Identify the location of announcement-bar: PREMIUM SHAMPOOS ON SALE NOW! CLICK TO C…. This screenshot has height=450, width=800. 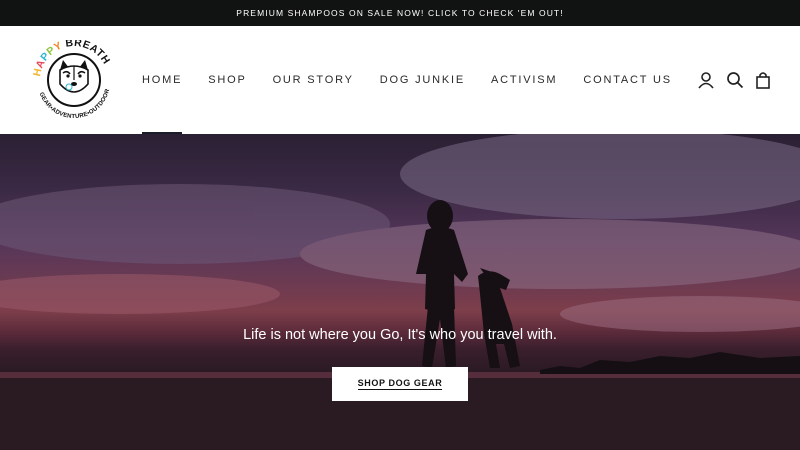
(400, 13).